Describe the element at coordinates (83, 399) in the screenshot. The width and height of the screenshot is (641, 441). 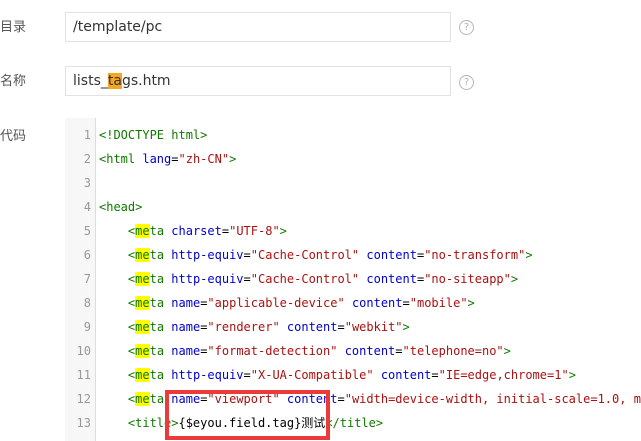
I see `line-number: 12` at that location.